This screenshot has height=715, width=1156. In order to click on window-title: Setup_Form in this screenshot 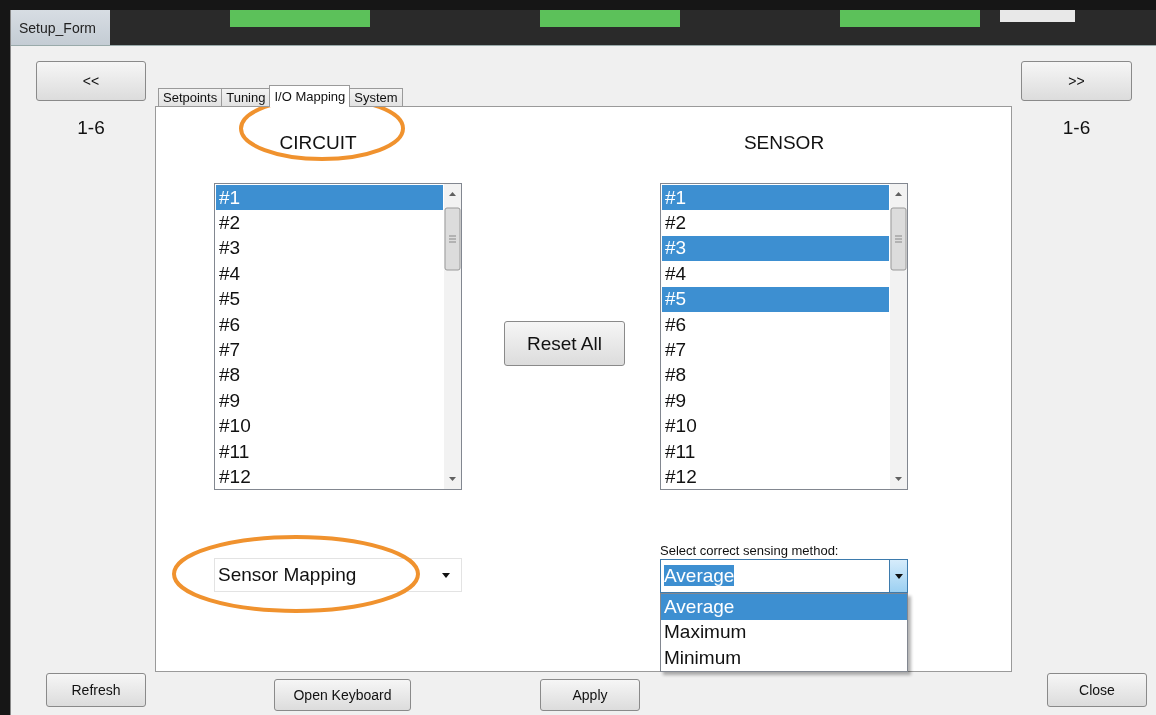, I will do `click(61, 27)`.